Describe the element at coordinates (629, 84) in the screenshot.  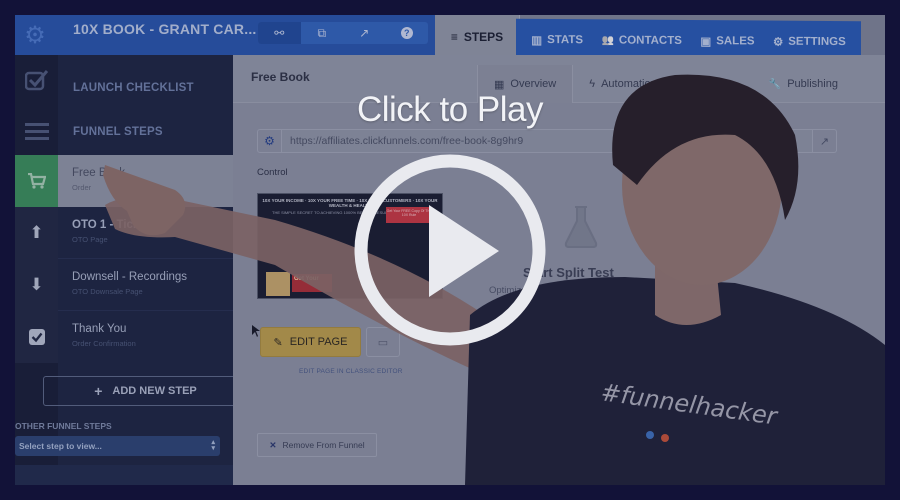
I see `subtab-automation-label: Automation` at that location.